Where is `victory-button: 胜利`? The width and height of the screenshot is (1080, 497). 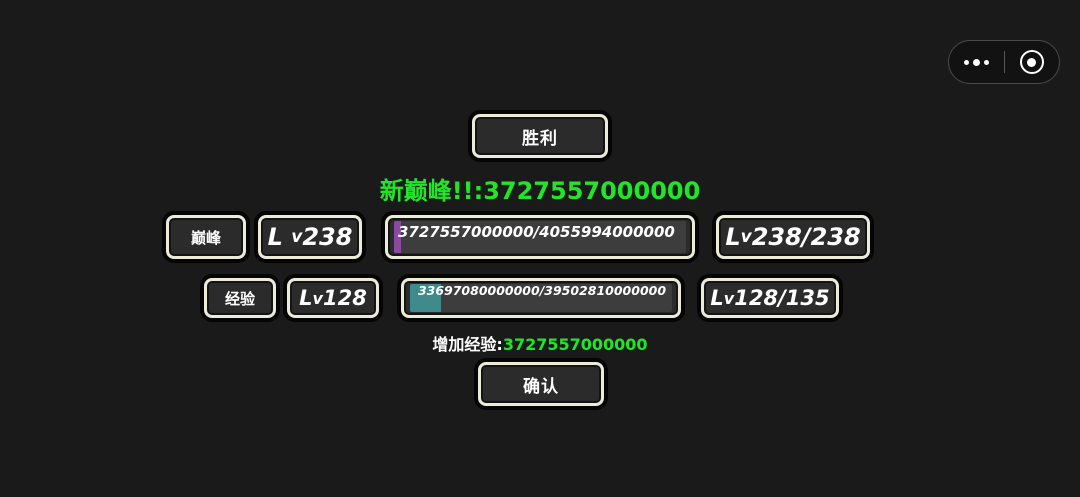
victory-button: 胜利 is located at coordinates (540, 136).